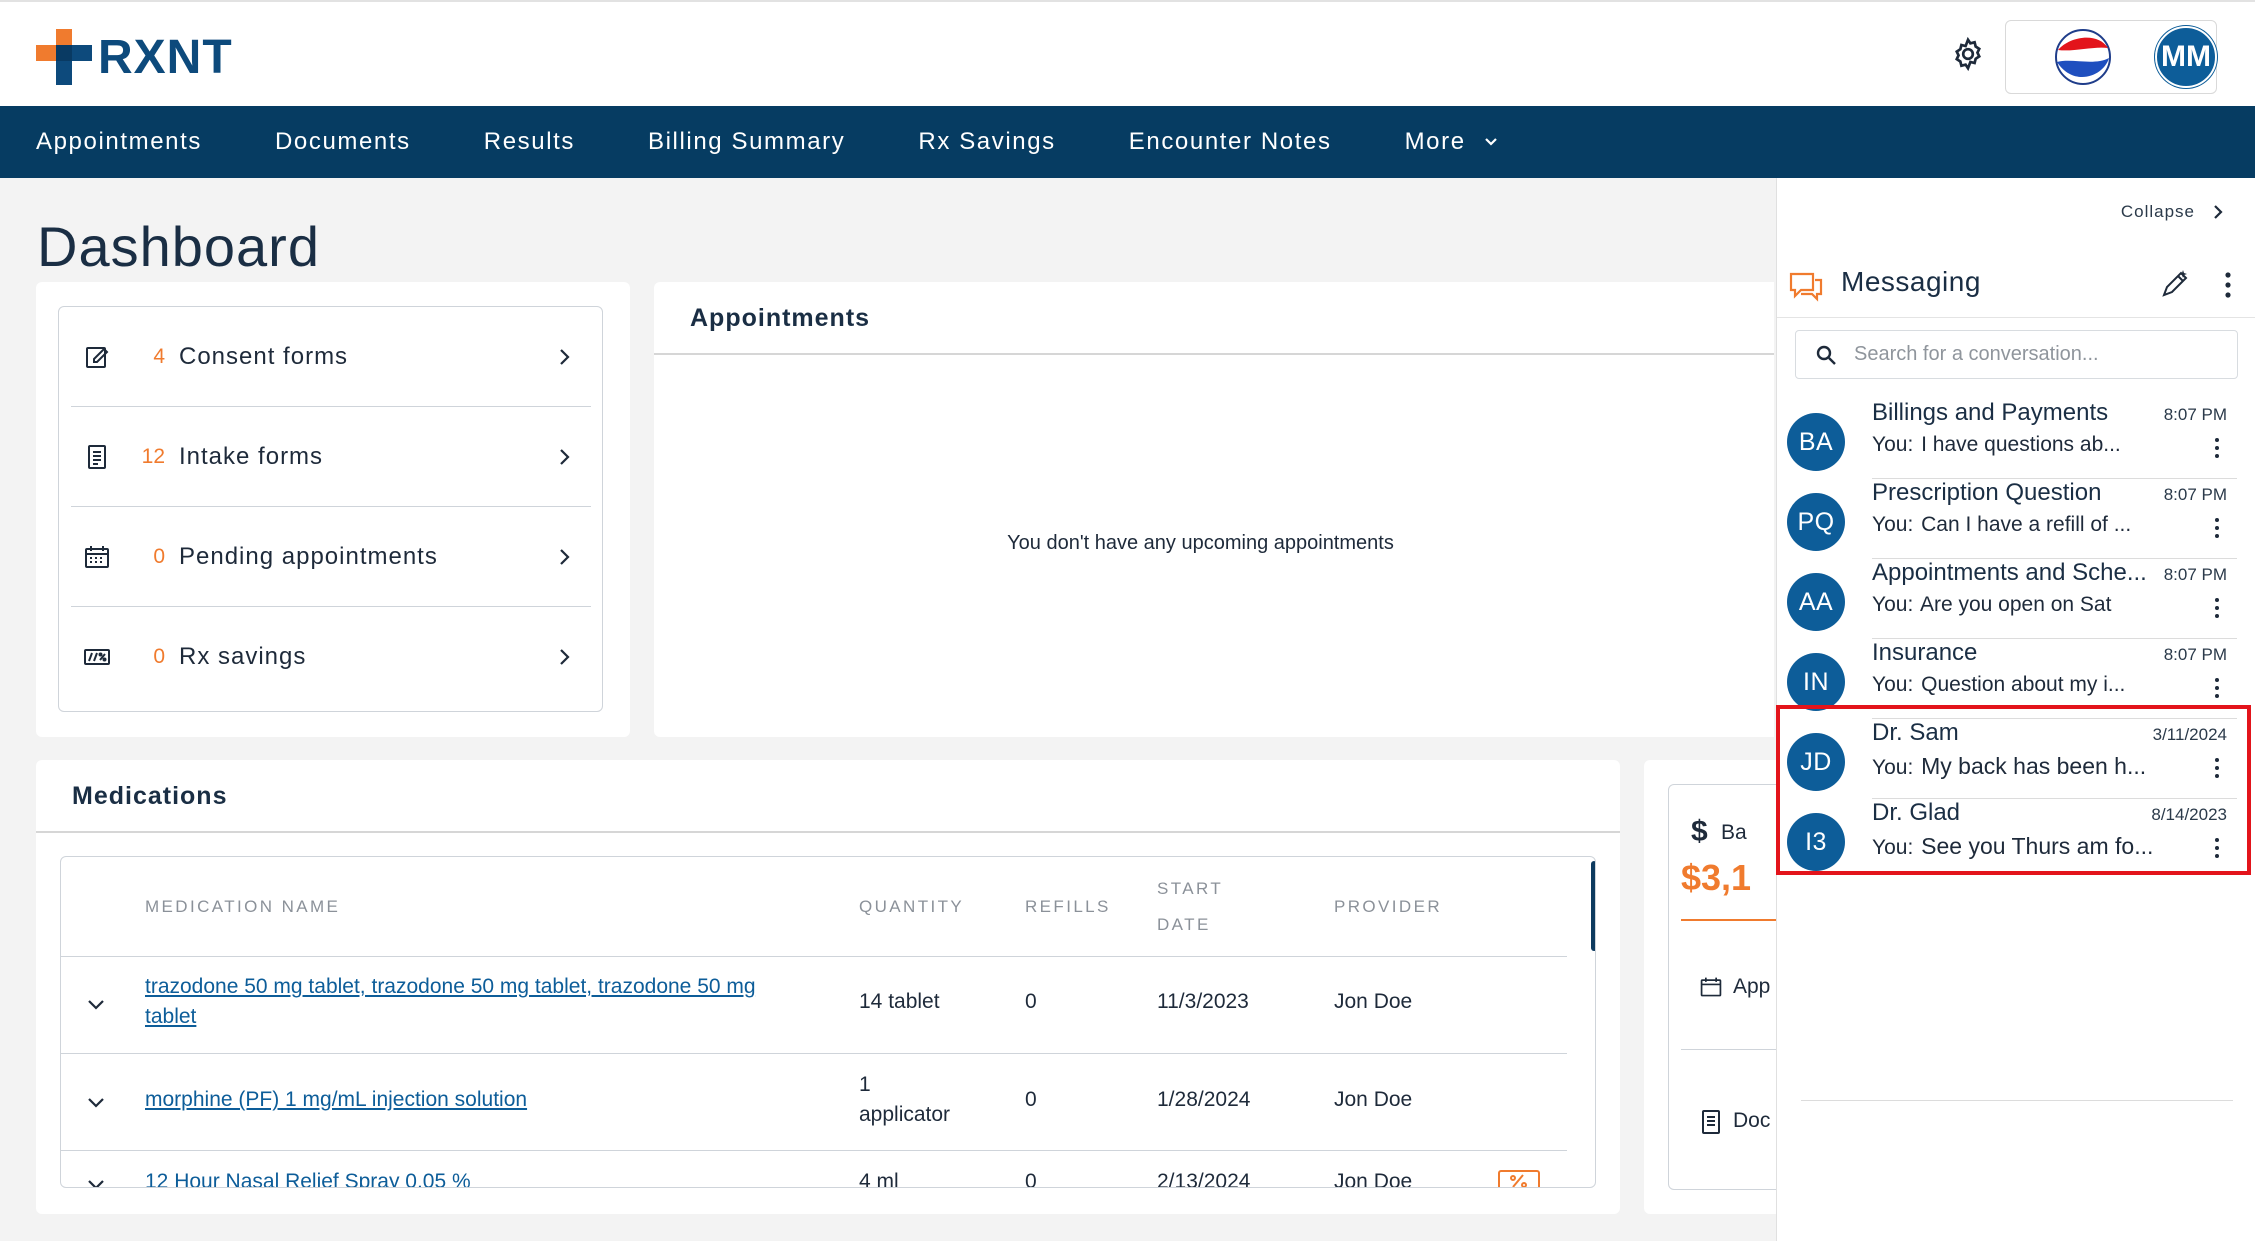 This screenshot has height=1241, width=2255. What do you see at coordinates (865, 1084) in the screenshot?
I see `medication-quantity: 1` at bounding box center [865, 1084].